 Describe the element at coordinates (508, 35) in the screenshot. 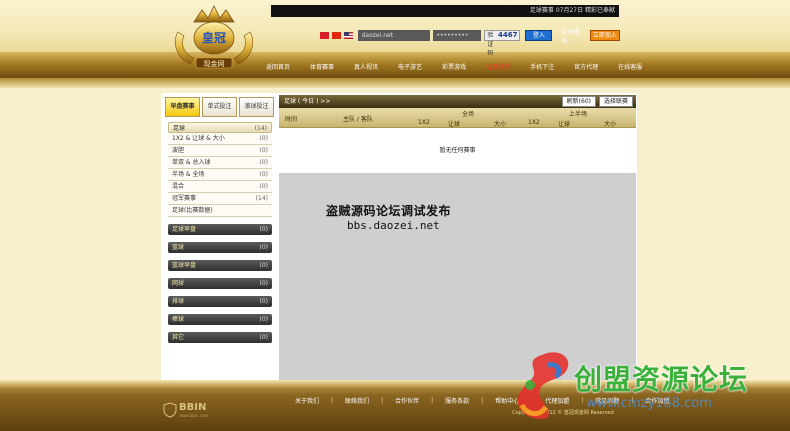

I see `captcha-code: 4467` at that location.